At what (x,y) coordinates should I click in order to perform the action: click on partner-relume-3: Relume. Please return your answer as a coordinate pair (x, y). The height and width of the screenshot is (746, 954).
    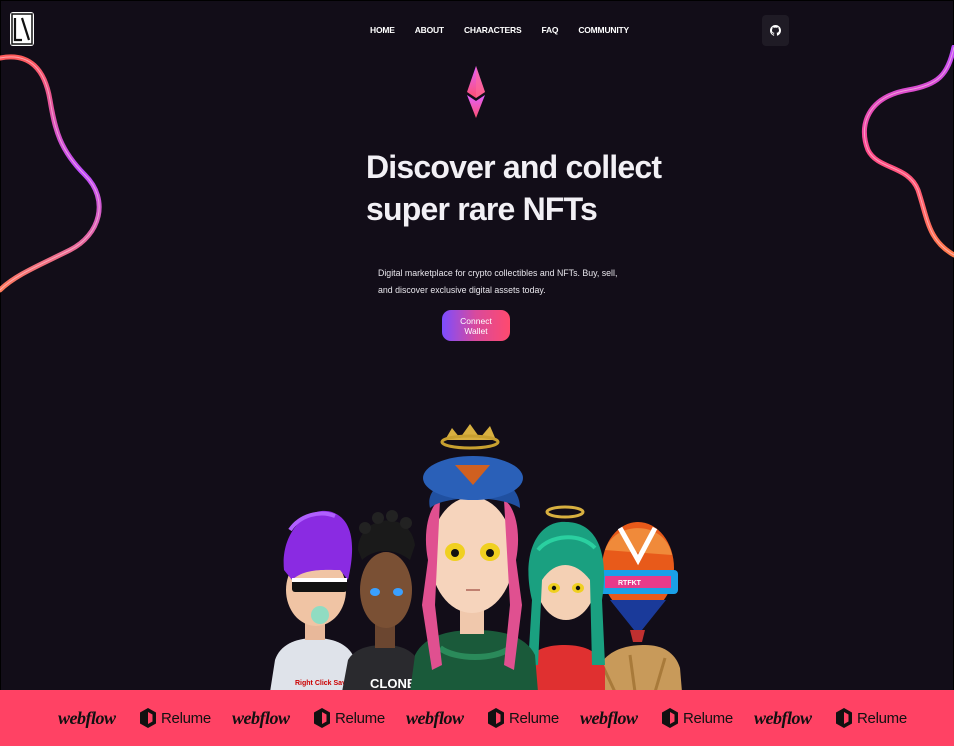
    Looking at the image, I should click on (523, 718).